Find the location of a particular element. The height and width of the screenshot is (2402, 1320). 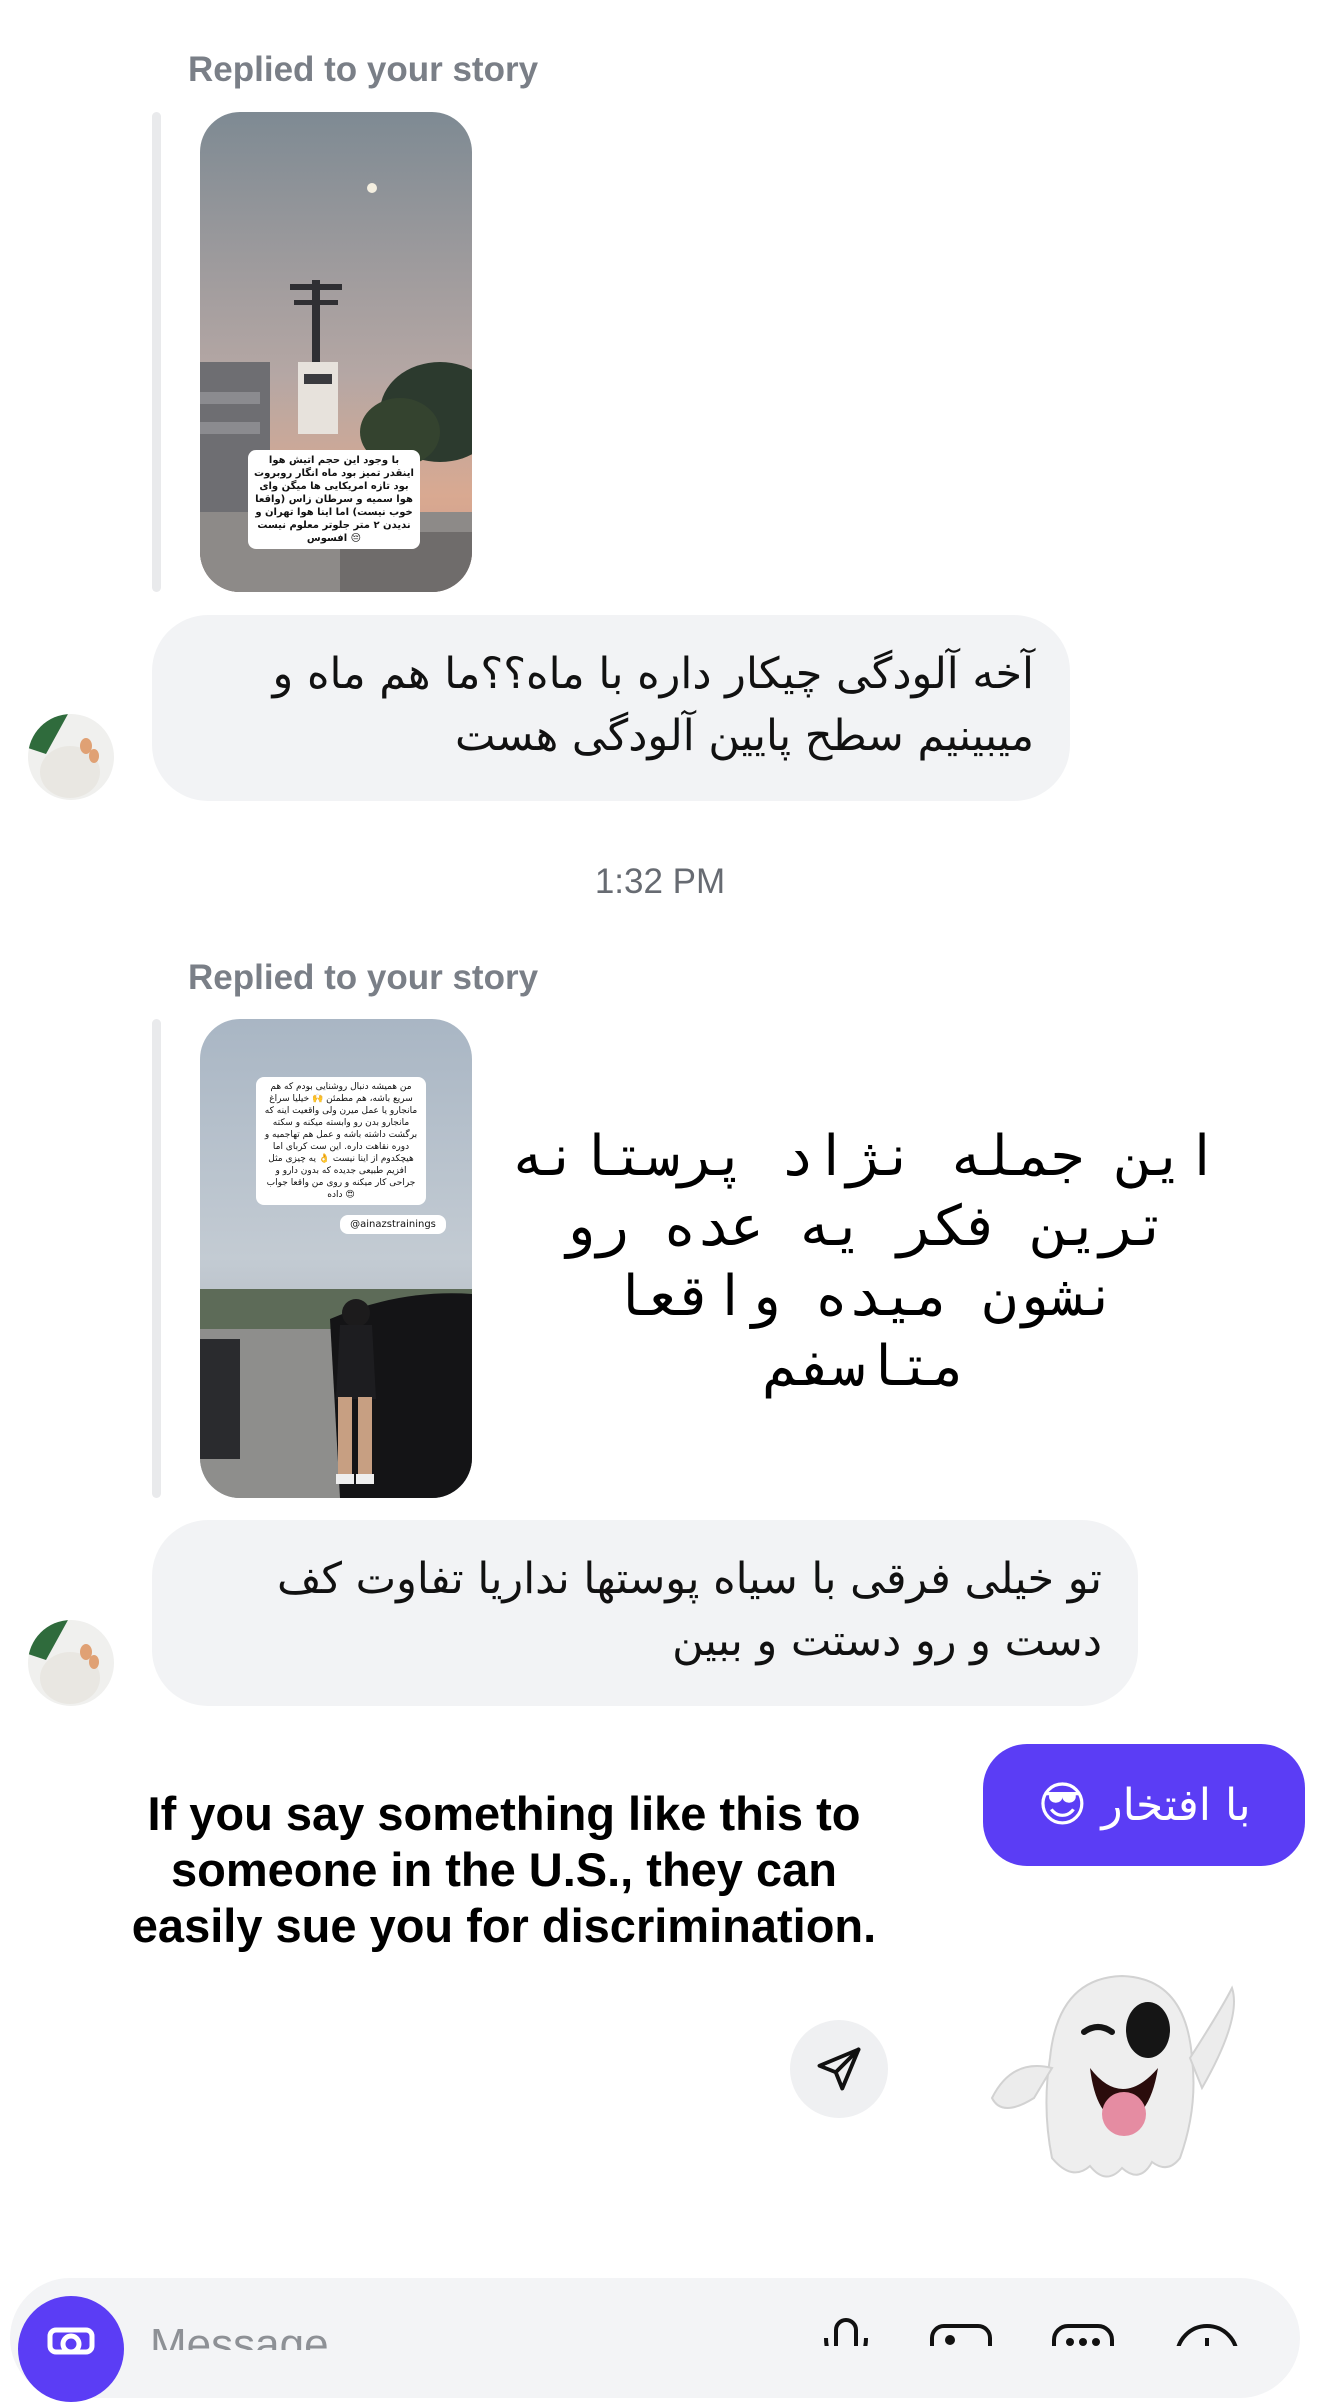

ghost-sticker is located at coordinates (1106, 2068).